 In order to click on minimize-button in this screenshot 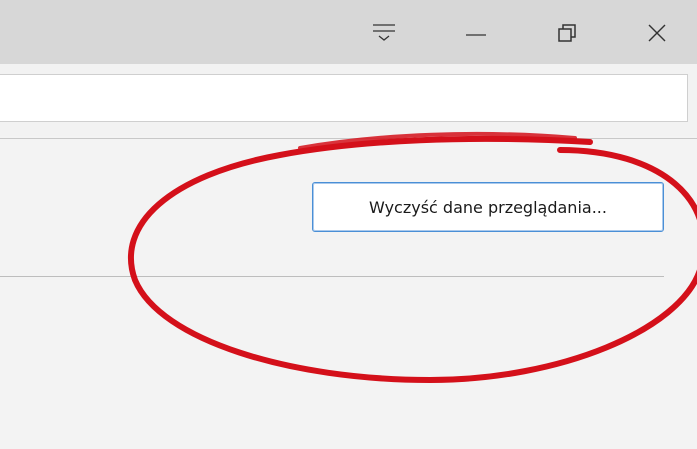, I will do `click(476, 33)`.